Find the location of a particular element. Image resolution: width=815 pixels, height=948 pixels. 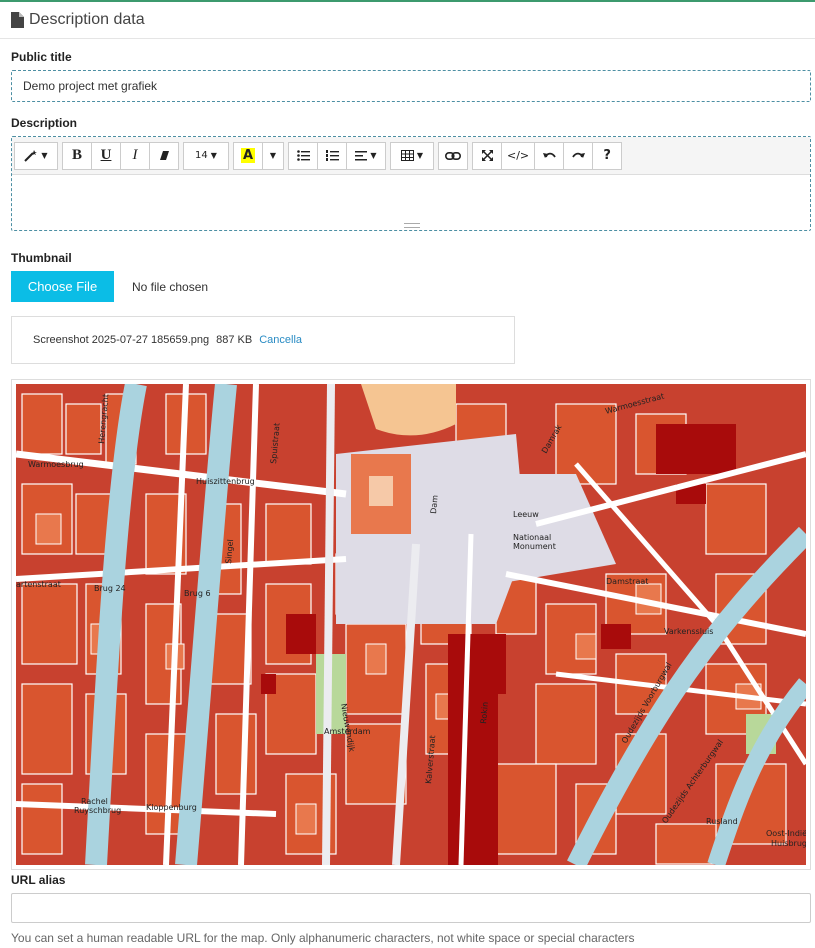

svg-text: Brug 24 is located at coordinates (110, 588).